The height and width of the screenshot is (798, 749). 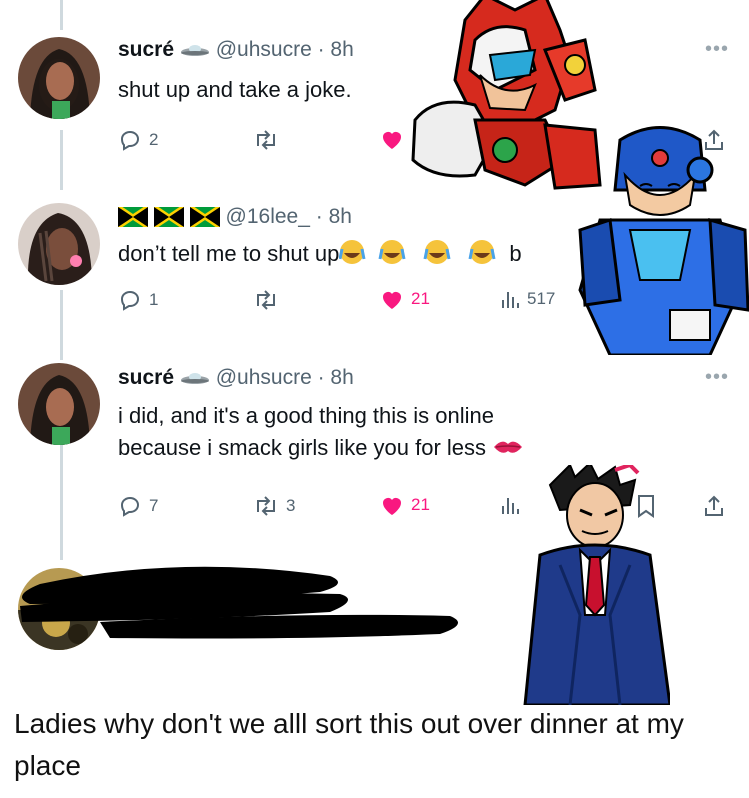 What do you see at coordinates (154, 299) in the screenshot?
I see `reply-count: 1` at bounding box center [154, 299].